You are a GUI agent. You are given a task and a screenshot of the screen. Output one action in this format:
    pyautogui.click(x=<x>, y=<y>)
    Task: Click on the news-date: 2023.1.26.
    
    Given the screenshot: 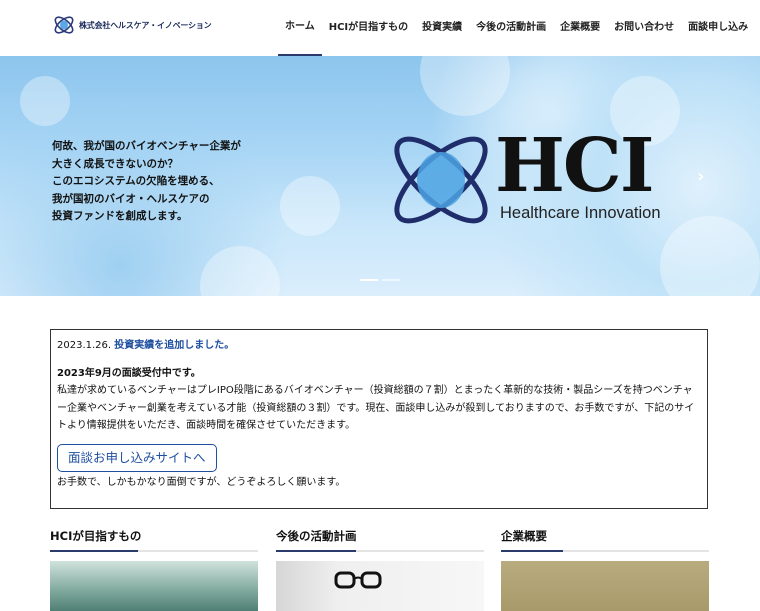 What is the action you would take?
    pyautogui.click(x=84, y=345)
    